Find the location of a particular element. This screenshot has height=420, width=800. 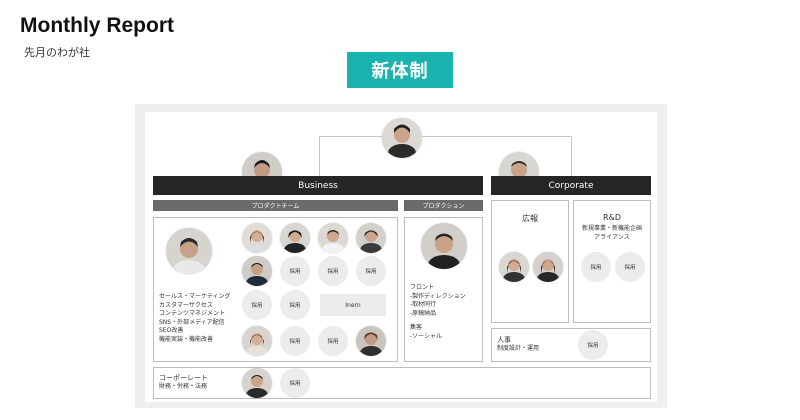

duty-item: セールス・マーケティング is located at coordinates (195, 296).